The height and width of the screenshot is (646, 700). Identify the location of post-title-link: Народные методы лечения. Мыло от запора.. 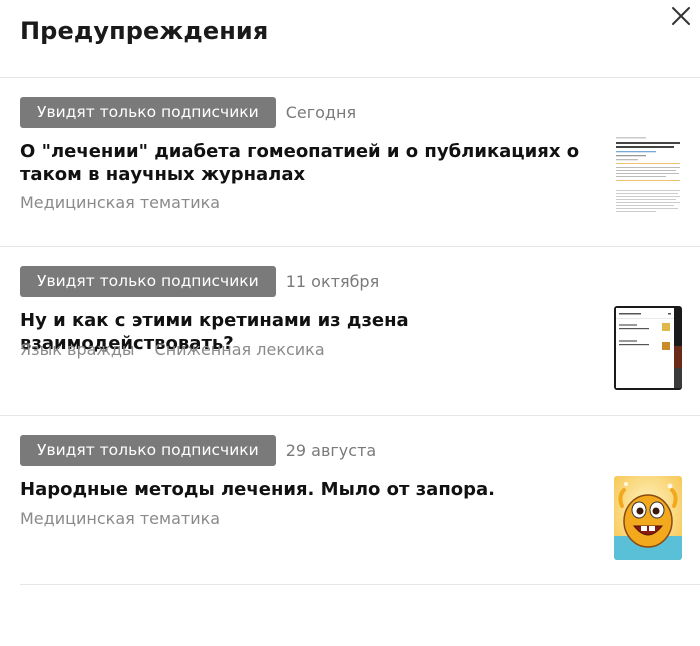
(305, 489).